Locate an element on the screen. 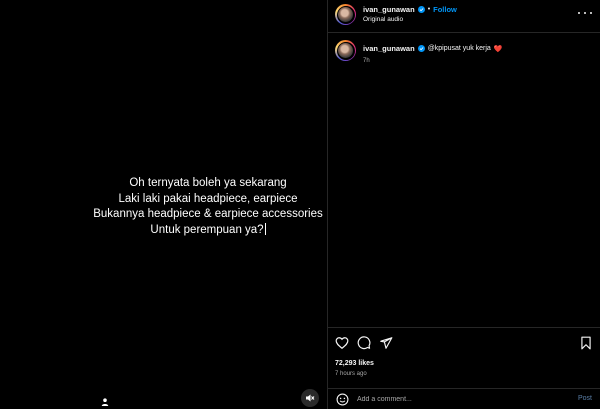 This screenshot has height=409, width=600. comment-divider is located at coordinates (464, 388).